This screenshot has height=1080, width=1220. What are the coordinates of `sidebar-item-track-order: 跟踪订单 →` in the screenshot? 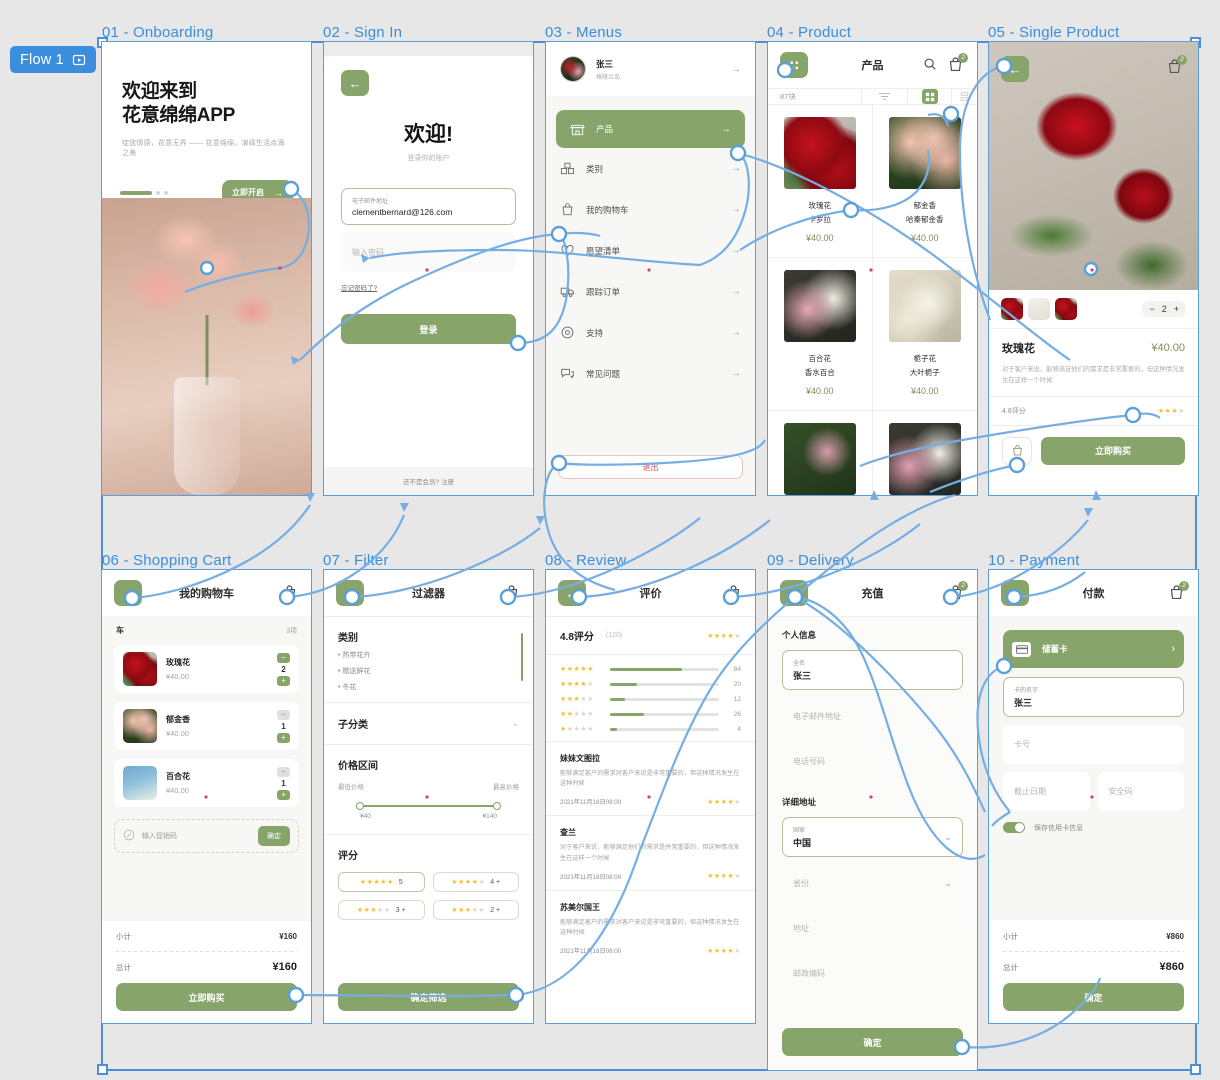 It's located at (650, 291).